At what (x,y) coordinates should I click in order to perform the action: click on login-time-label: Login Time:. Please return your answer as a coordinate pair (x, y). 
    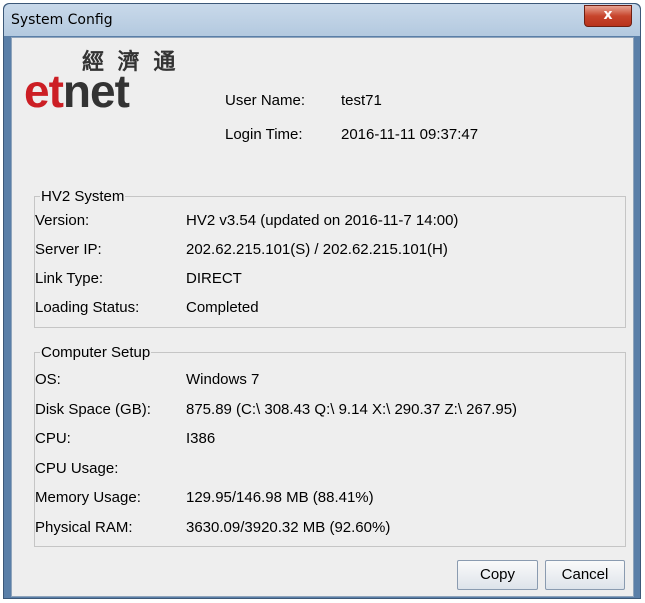
    Looking at the image, I should click on (264, 134).